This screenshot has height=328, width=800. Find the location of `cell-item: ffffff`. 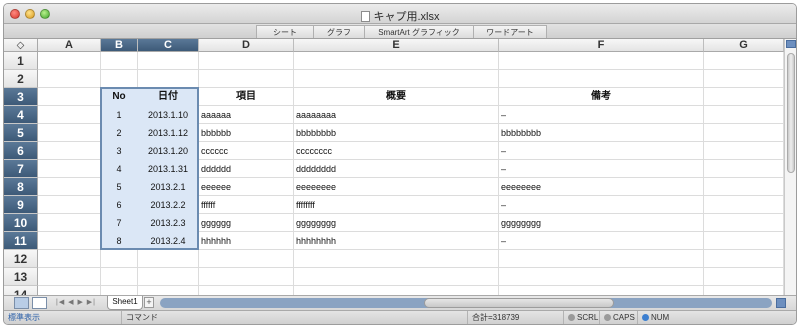

cell-item: ffffff is located at coordinates (246, 205).